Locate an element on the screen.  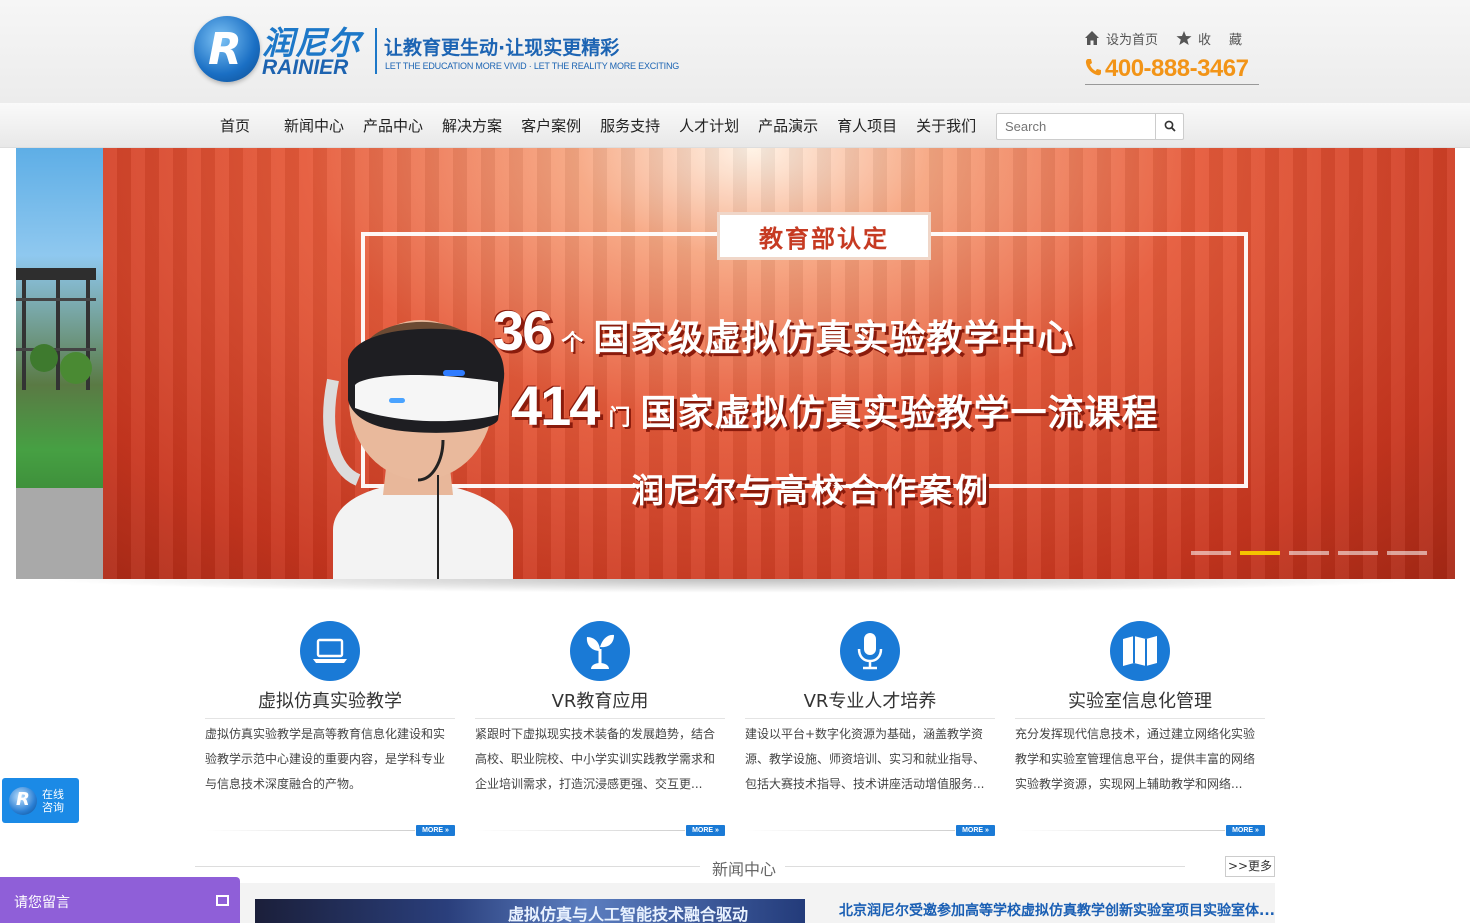
home-icon is located at coordinates (1092, 38).